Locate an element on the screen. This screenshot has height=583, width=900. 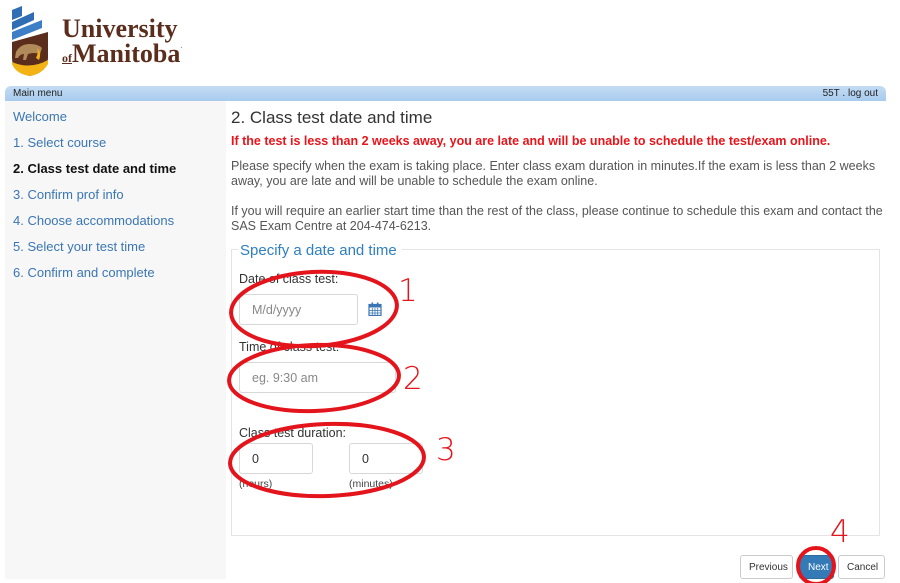
page-title: 2. Class test date and time is located at coordinates (332, 117).